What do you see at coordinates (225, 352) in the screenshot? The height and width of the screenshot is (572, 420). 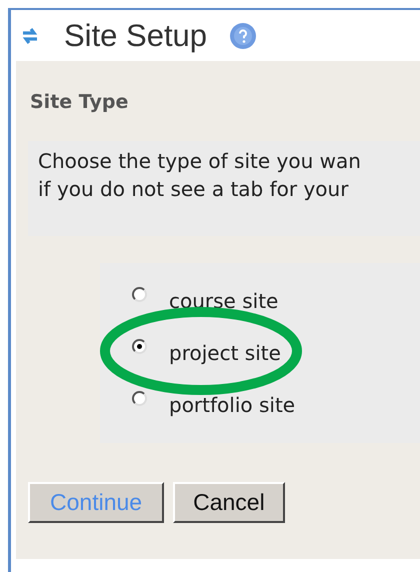 I see `option-label: project site` at bounding box center [225, 352].